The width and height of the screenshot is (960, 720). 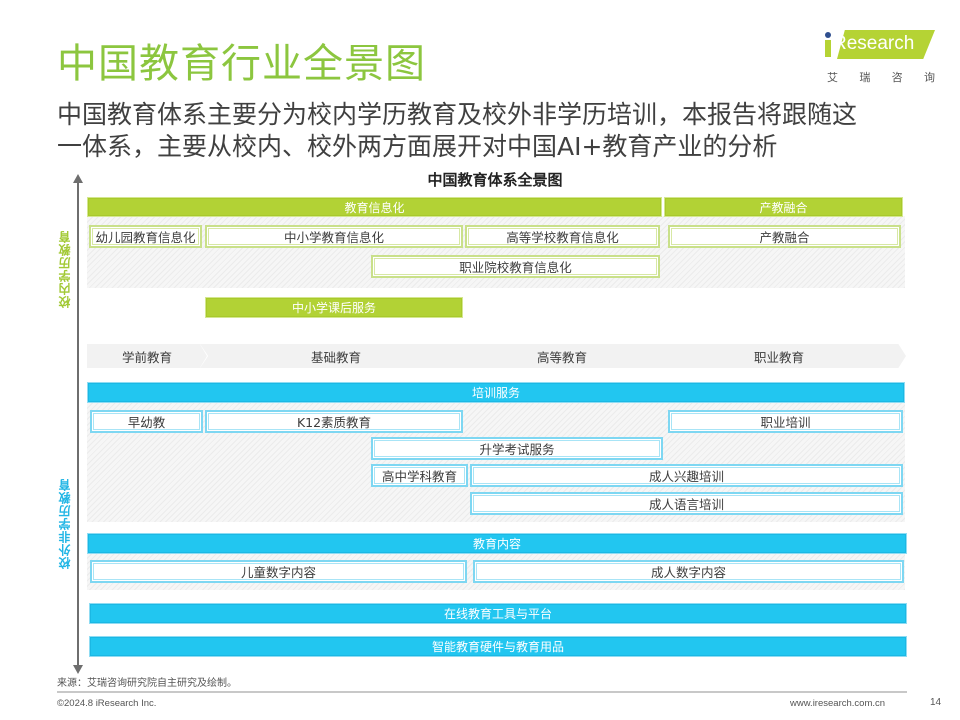 What do you see at coordinates (879, 57) in the screenshot?
I see `iresearch-logo: Research 艾 瑞 咨 询` at bounding box center [879, 57].